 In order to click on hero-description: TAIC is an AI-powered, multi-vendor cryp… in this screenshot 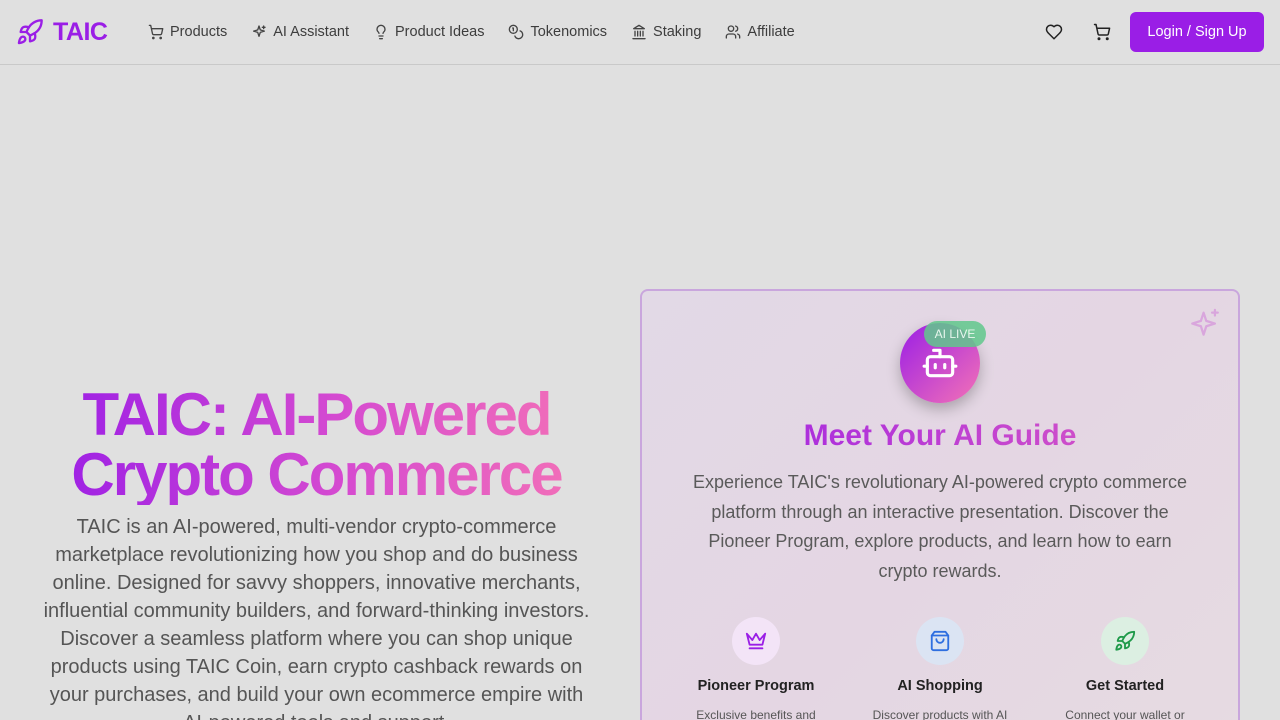, I will do `click(316, 618)`.